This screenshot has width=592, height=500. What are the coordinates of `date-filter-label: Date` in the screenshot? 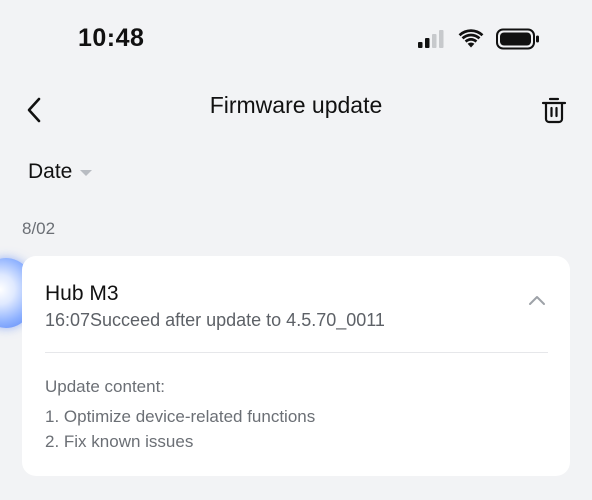 It's located at (50, 171).